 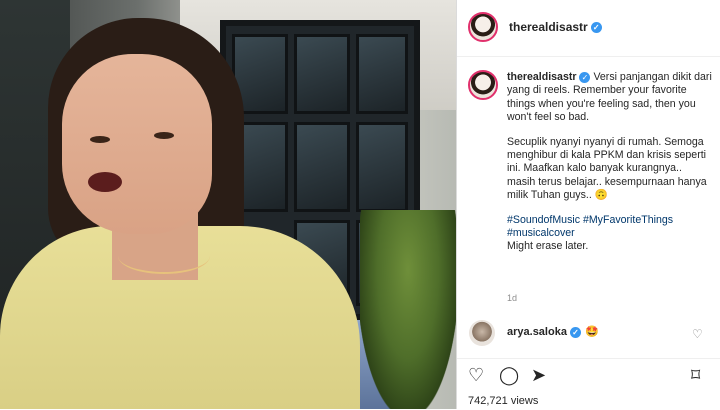 What do you see at coordinates (537, 332) in the screenshot?
I see `comment-username: arya.saloka` at bounding box center [537, 332].